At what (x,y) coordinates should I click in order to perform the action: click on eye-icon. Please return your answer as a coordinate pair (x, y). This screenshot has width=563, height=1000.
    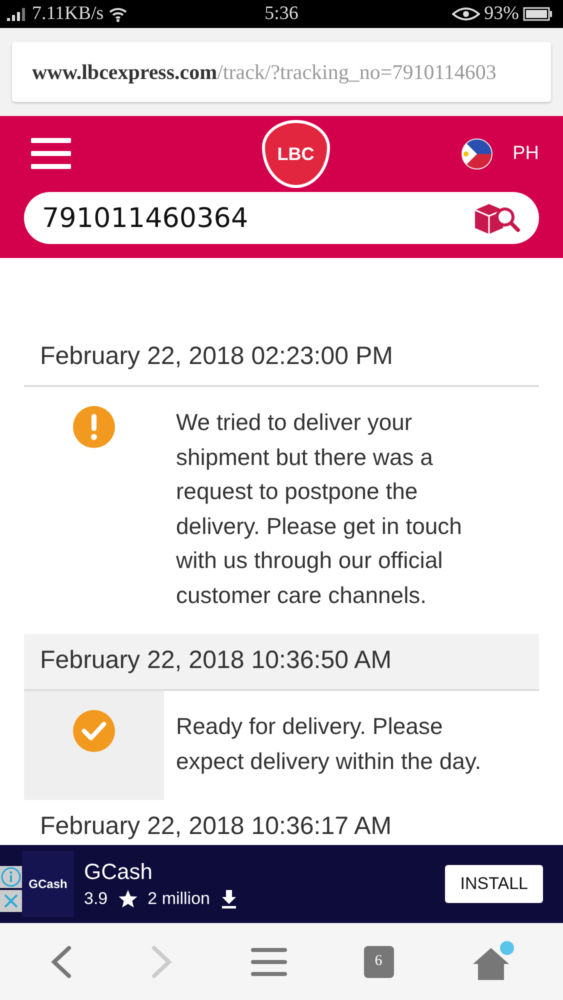
    Looking at the image, I should click on (466, 14).